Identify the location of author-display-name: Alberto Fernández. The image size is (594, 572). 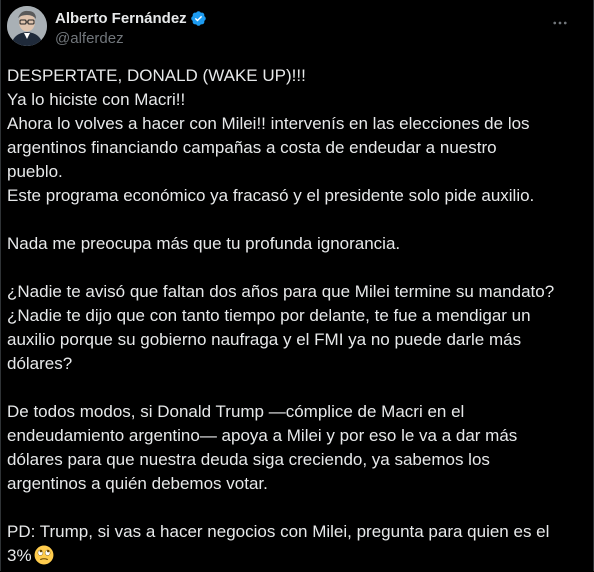
(121, 18).